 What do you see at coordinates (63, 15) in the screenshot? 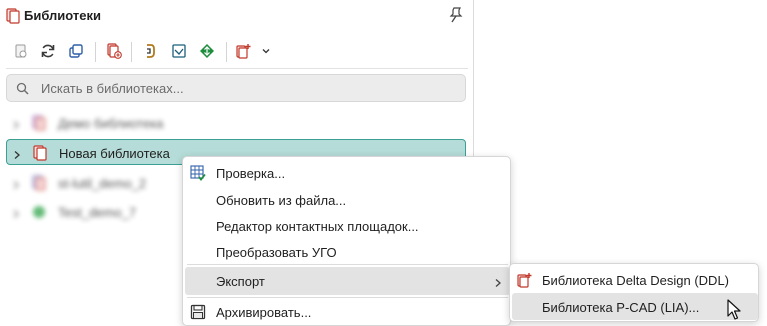
I see `panel-title: Библиотеки` at bounding box center [63, 15].